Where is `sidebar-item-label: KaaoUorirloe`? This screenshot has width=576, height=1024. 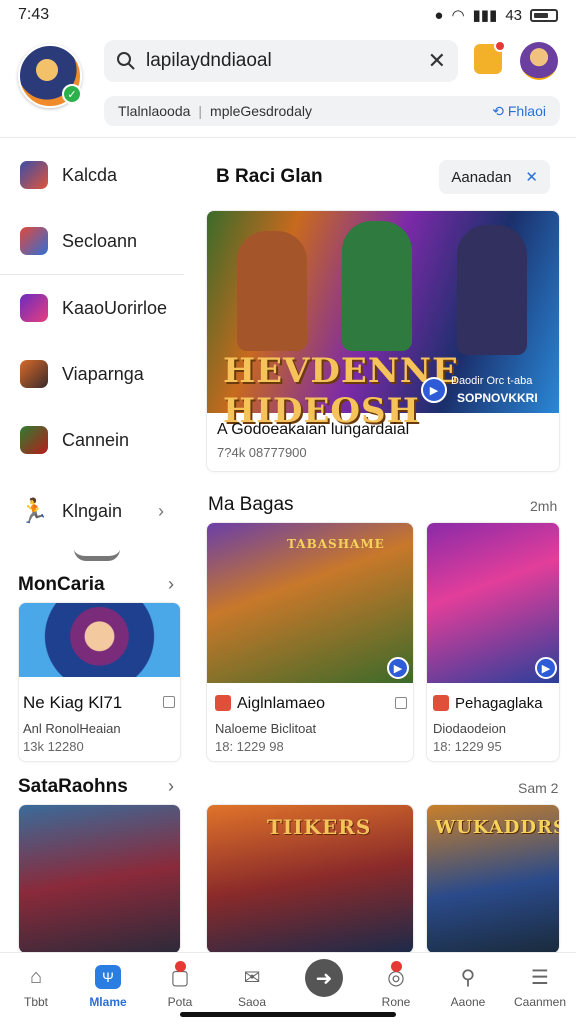
sidebar-item-label: KaaoUorirloe is located at coordinates (115, 307).